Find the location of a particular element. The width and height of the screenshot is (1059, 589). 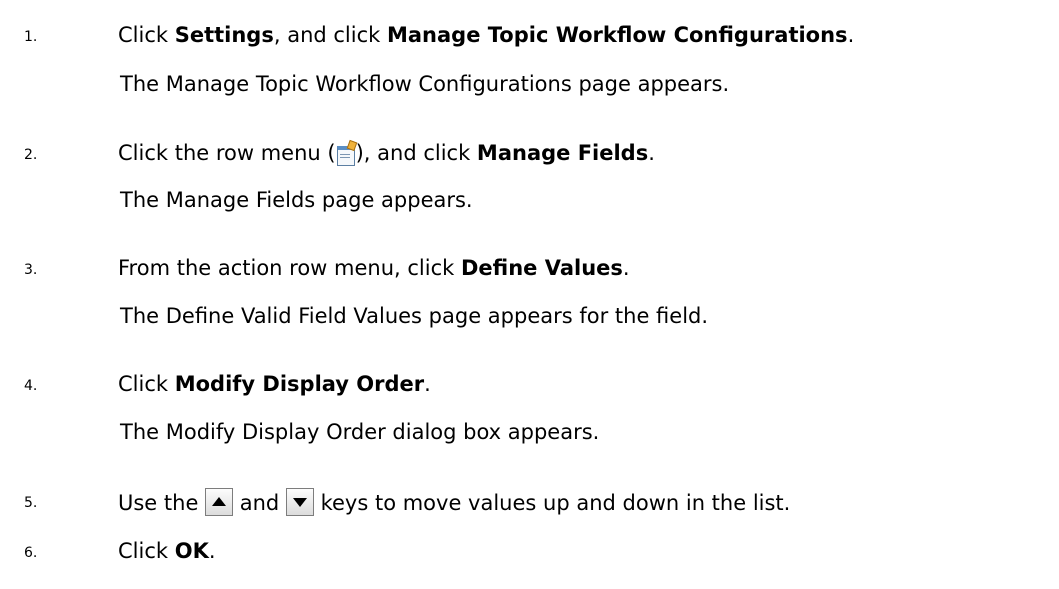

ui-term-manage-fields: Manage Fields is located at coordinates (562, 153).